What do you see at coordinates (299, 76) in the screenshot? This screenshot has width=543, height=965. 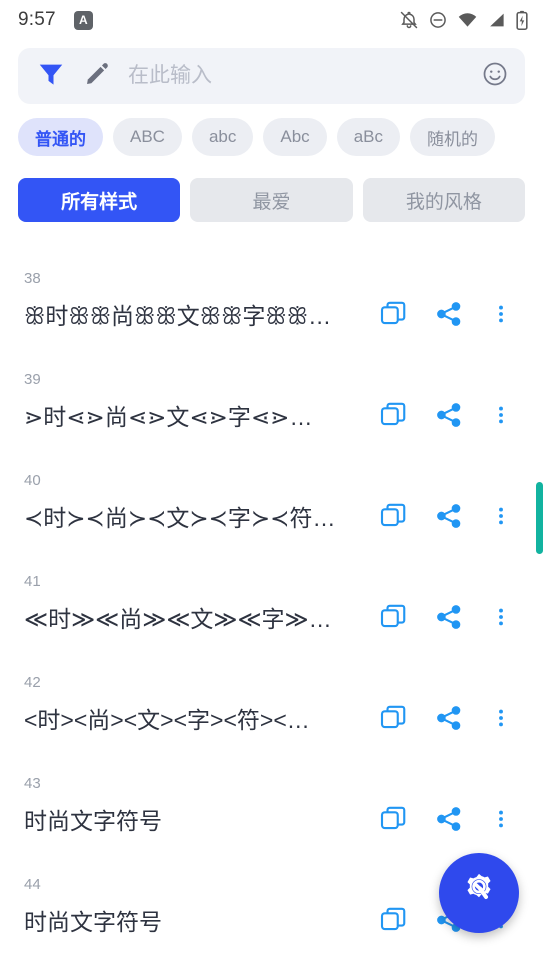 I see `search-input` at bounding box center [299, 76].